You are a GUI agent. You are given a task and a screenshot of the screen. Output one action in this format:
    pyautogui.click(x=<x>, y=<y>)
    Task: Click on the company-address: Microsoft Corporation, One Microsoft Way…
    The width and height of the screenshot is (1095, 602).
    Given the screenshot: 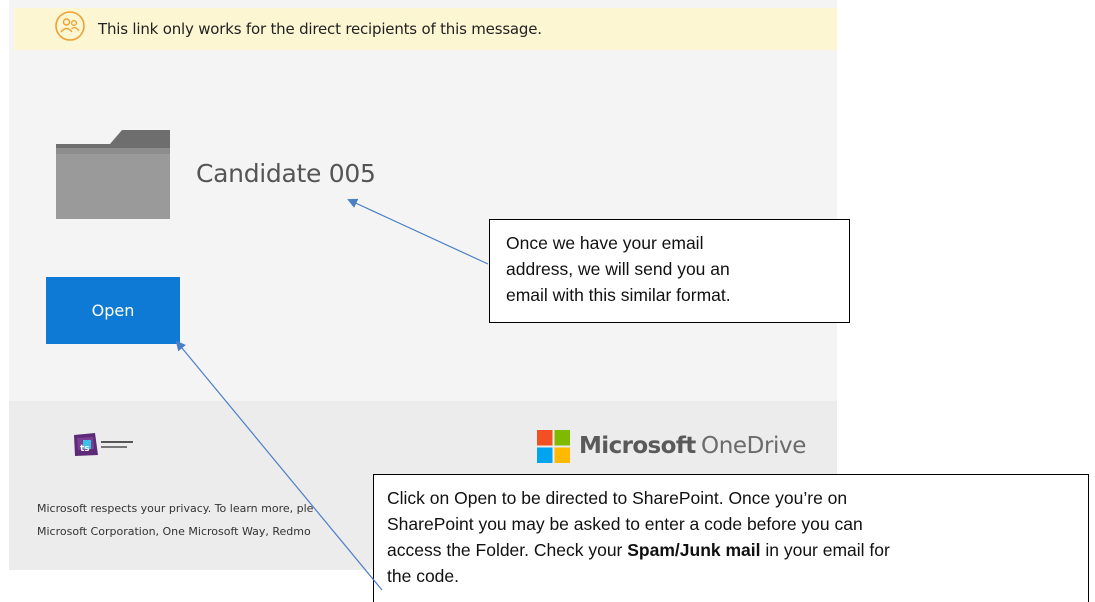 What is the action you would take?
    pyautogui.click(x=174, y=531)
    